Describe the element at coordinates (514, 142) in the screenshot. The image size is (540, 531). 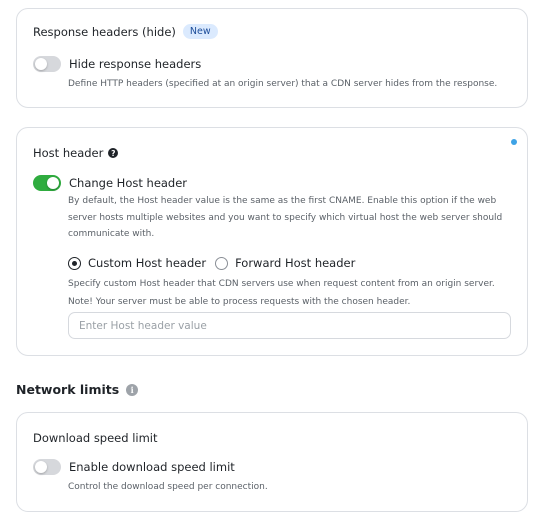
I see `status-dot-icon` at that location.